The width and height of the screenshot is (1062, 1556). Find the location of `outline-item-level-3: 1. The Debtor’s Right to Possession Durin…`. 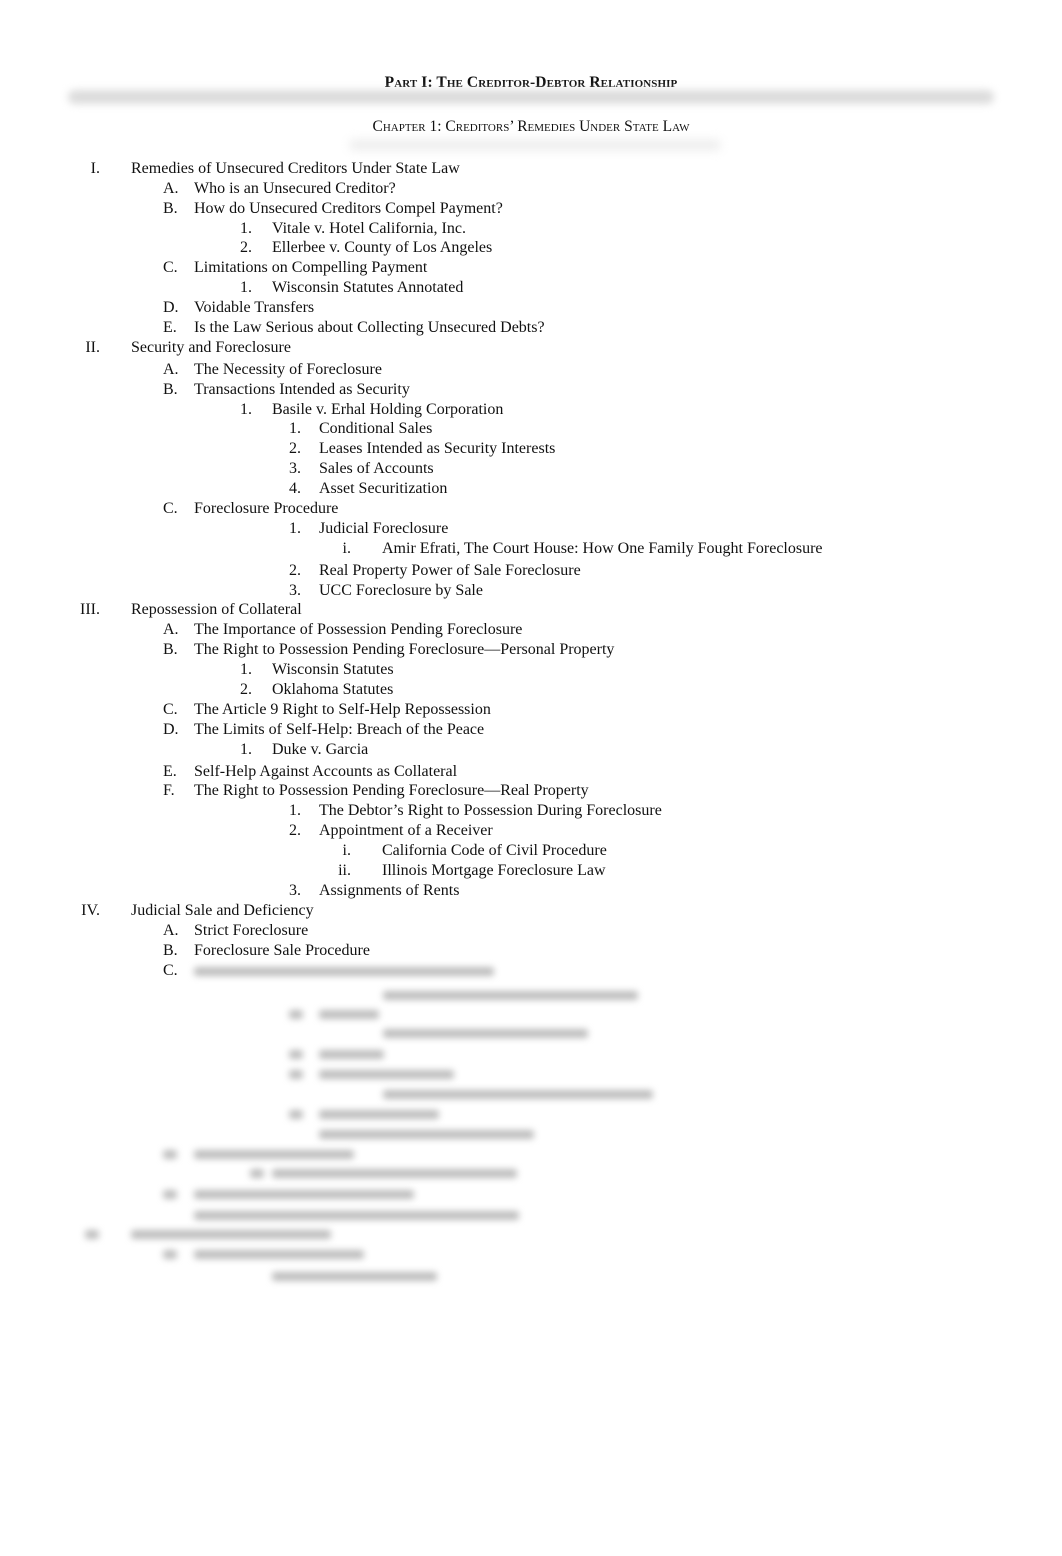

outline-item-level-3: 1. The Debtor’s Right to Possession Durin… is located at coordinates (531, 811).